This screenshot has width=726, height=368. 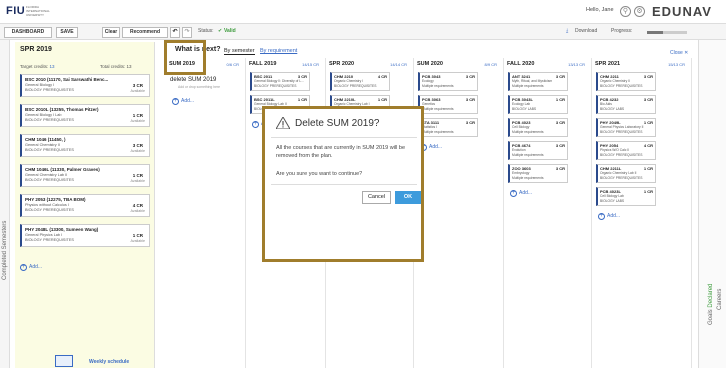 I want to click on course-name: Physics W/O Calc II, so click(x=615, y=150).